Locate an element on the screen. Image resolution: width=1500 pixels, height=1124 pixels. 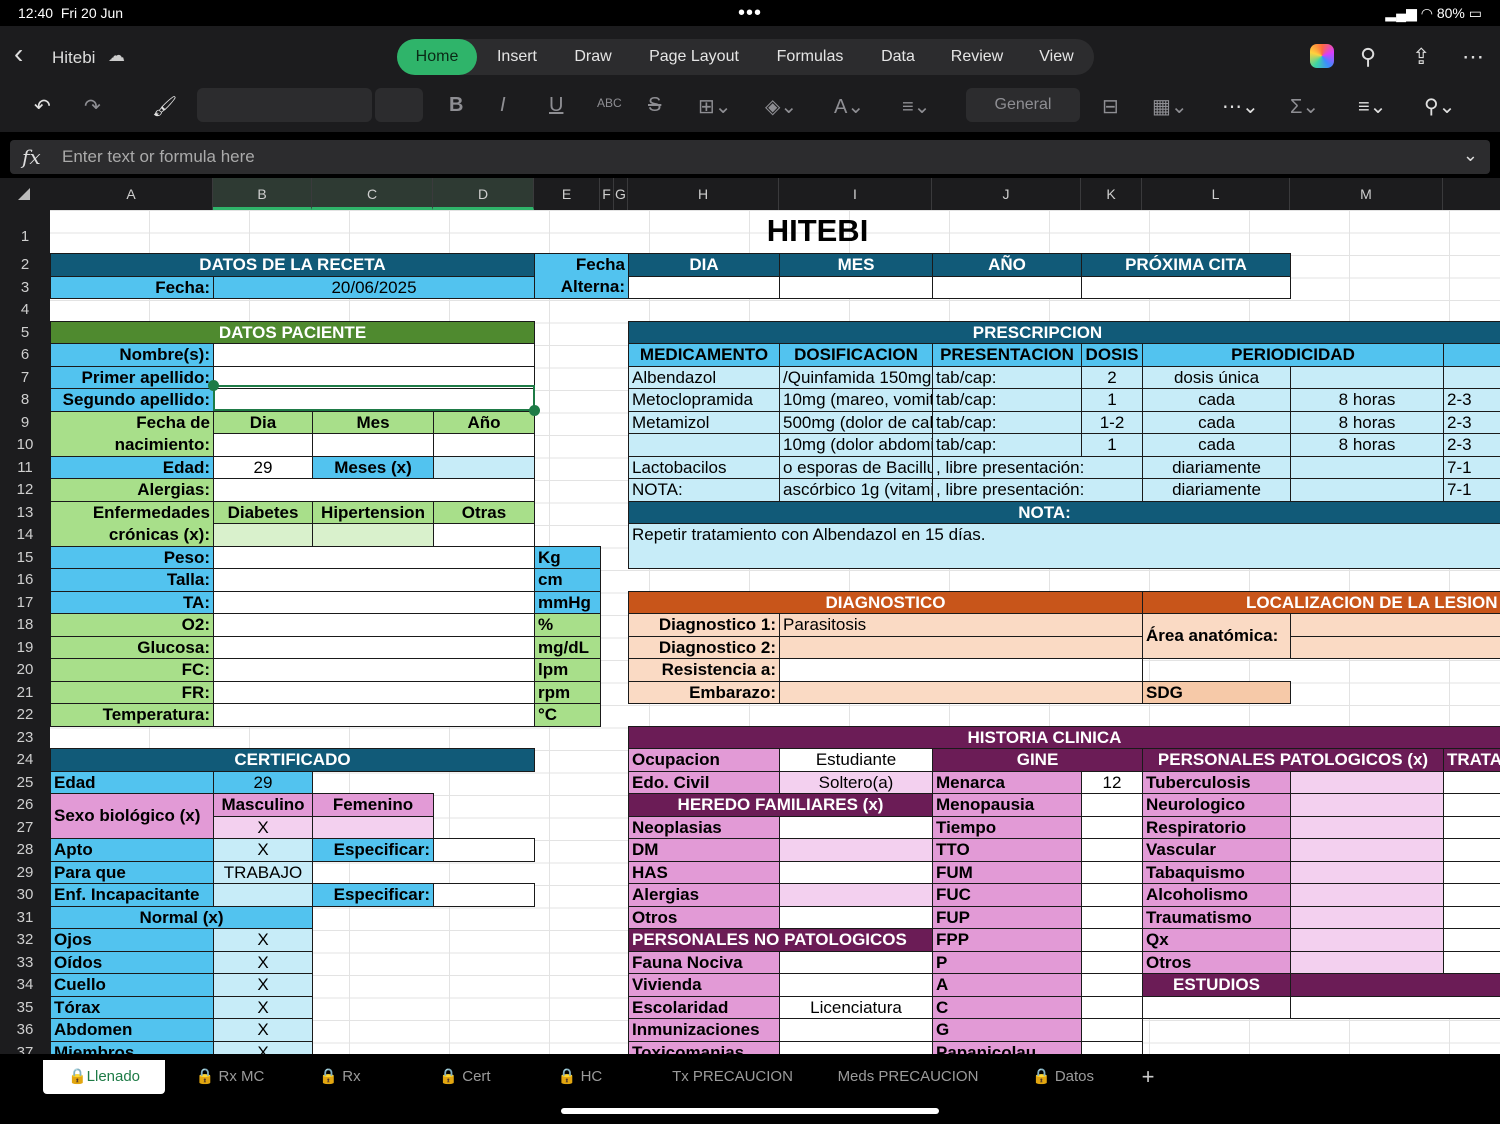
strikethrough-icon: S is located at coordinates (654, 105).